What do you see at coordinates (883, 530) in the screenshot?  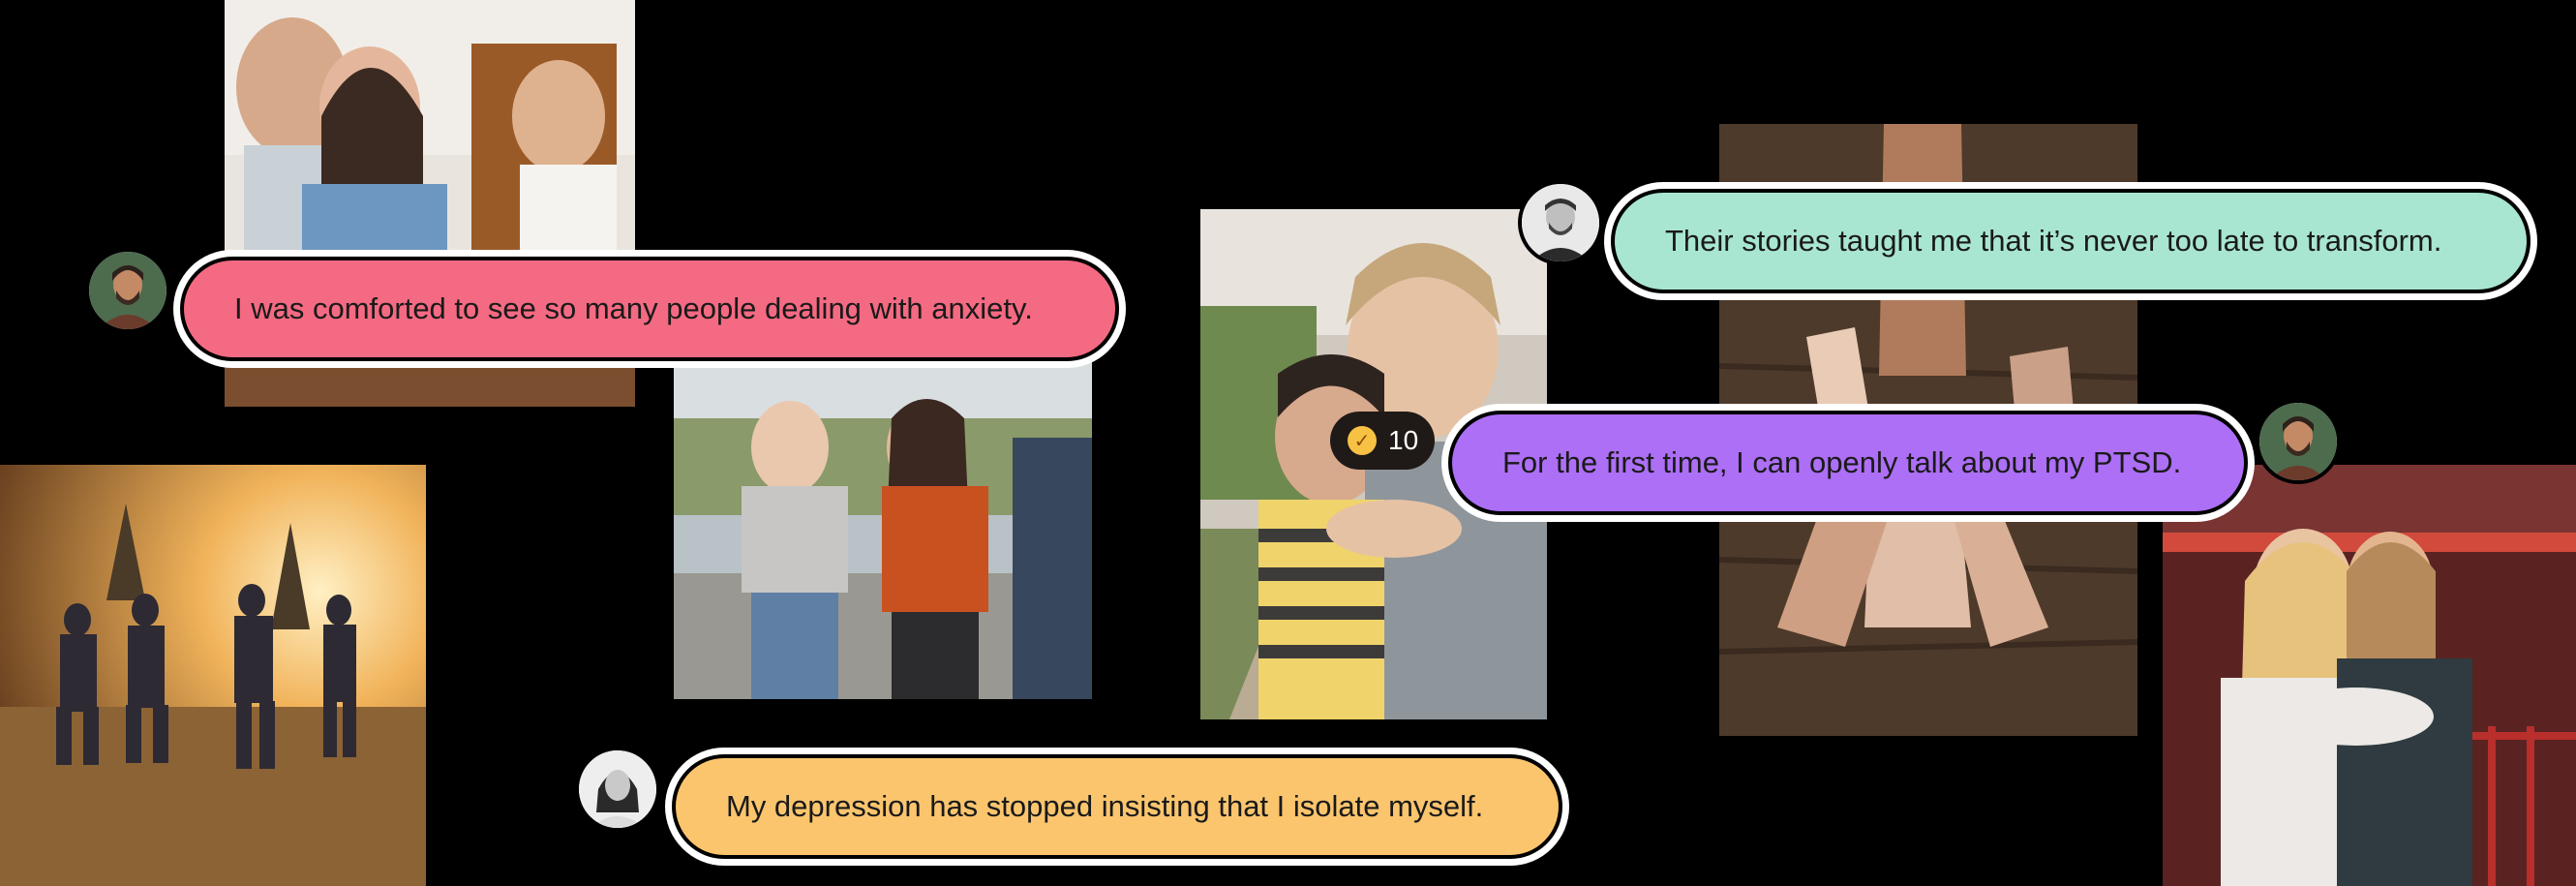 I see `women-laughing-photo` at bounding box center [883, 530].